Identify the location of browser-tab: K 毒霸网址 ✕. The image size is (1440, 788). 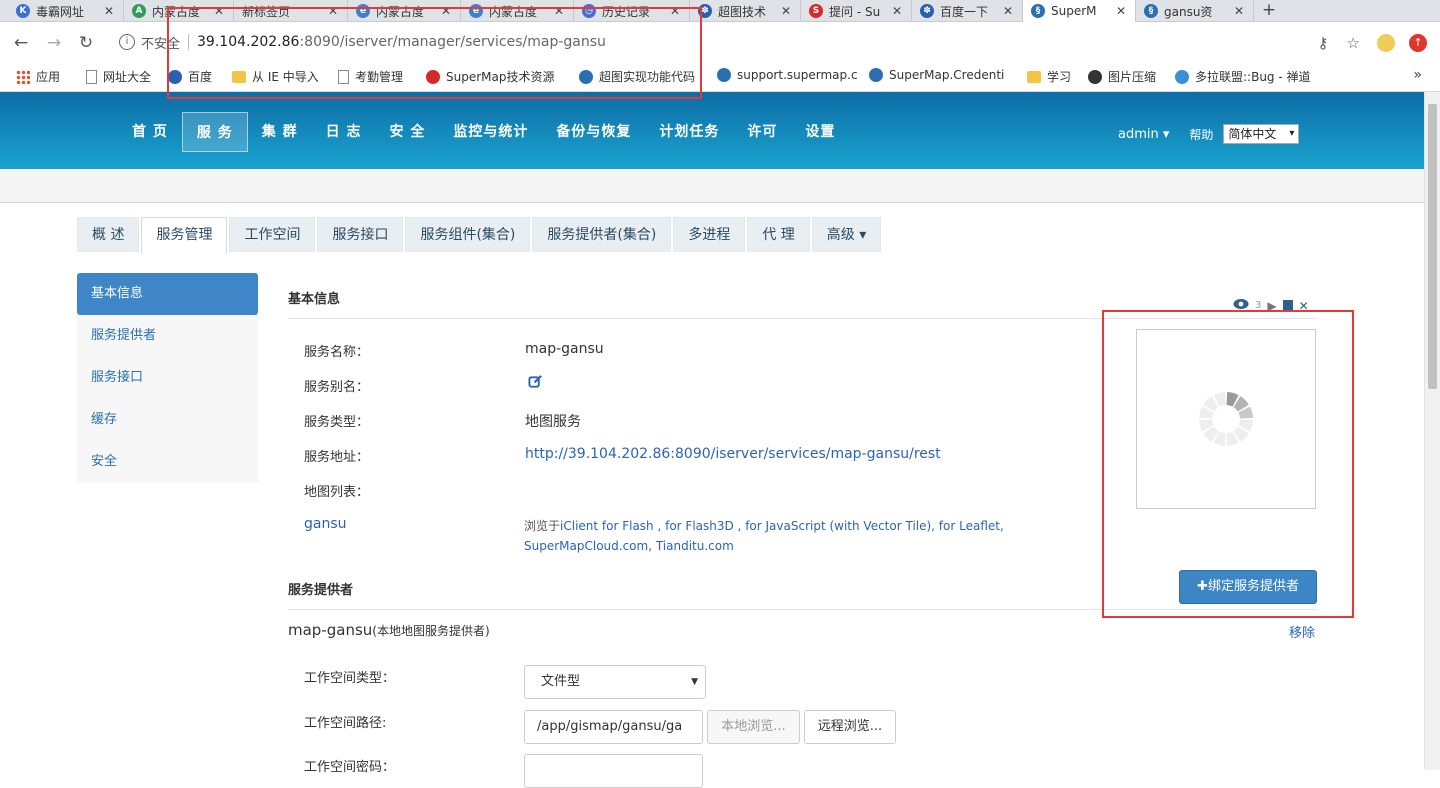
(66, 11).